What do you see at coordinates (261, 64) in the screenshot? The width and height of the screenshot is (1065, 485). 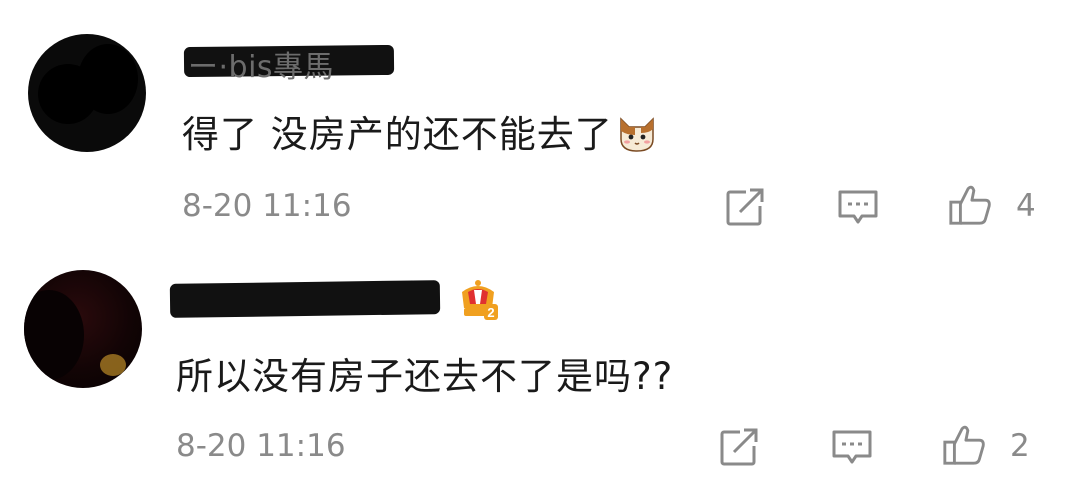 I see `username: ー·bis專馬` at bounding box center [261, 64].